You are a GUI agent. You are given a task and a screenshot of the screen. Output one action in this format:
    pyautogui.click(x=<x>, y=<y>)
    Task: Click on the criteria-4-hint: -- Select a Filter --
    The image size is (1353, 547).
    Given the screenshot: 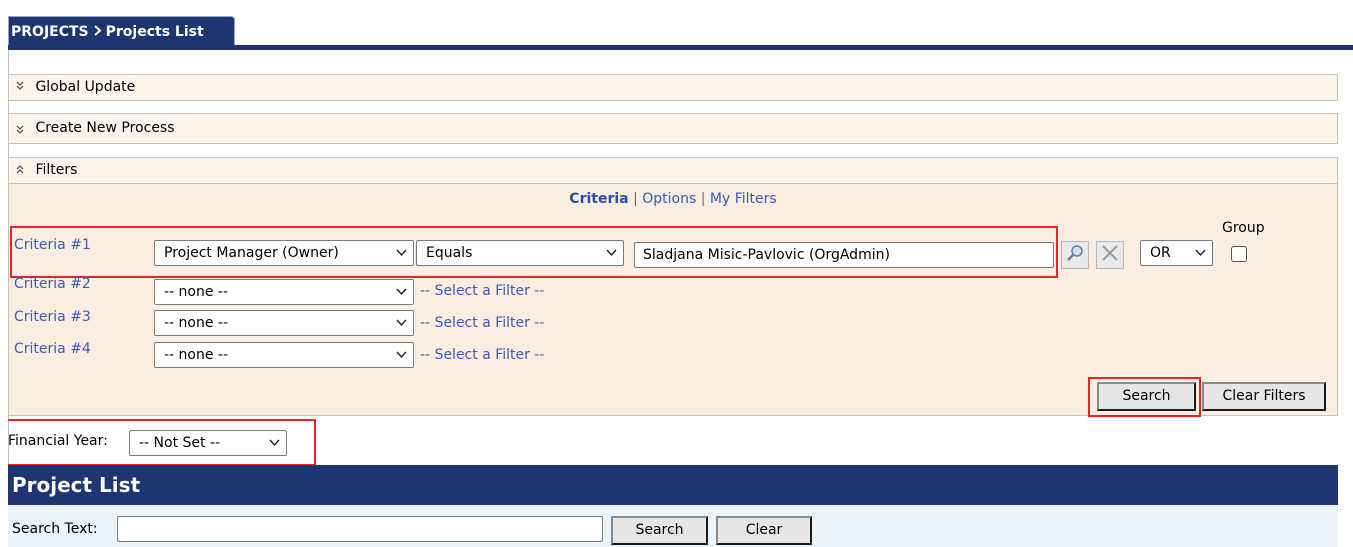 What is the action you would take?
    pyautogui.click(x=482, y=355)
    